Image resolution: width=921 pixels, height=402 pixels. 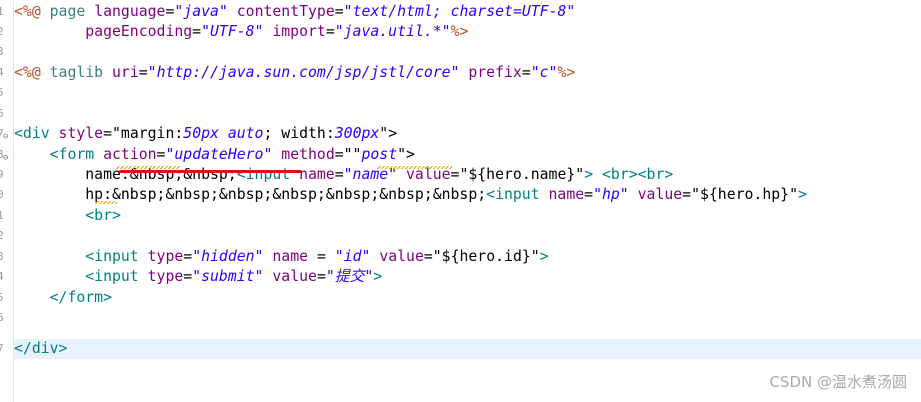 I want to click on line-number: 9, so click(x=6, y=175).